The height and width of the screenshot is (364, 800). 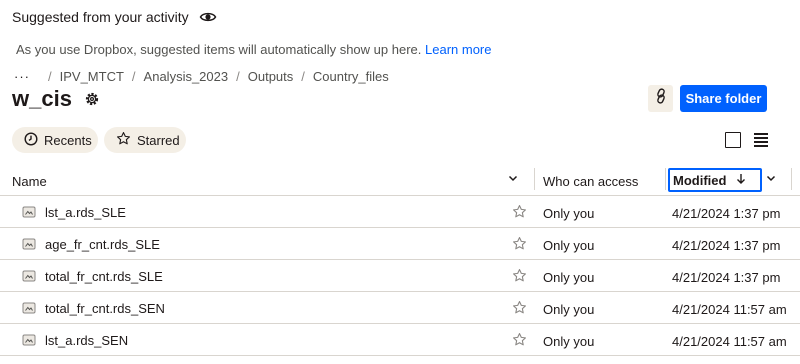 I want to click on copy-link-button, so click(x=660, y=98).